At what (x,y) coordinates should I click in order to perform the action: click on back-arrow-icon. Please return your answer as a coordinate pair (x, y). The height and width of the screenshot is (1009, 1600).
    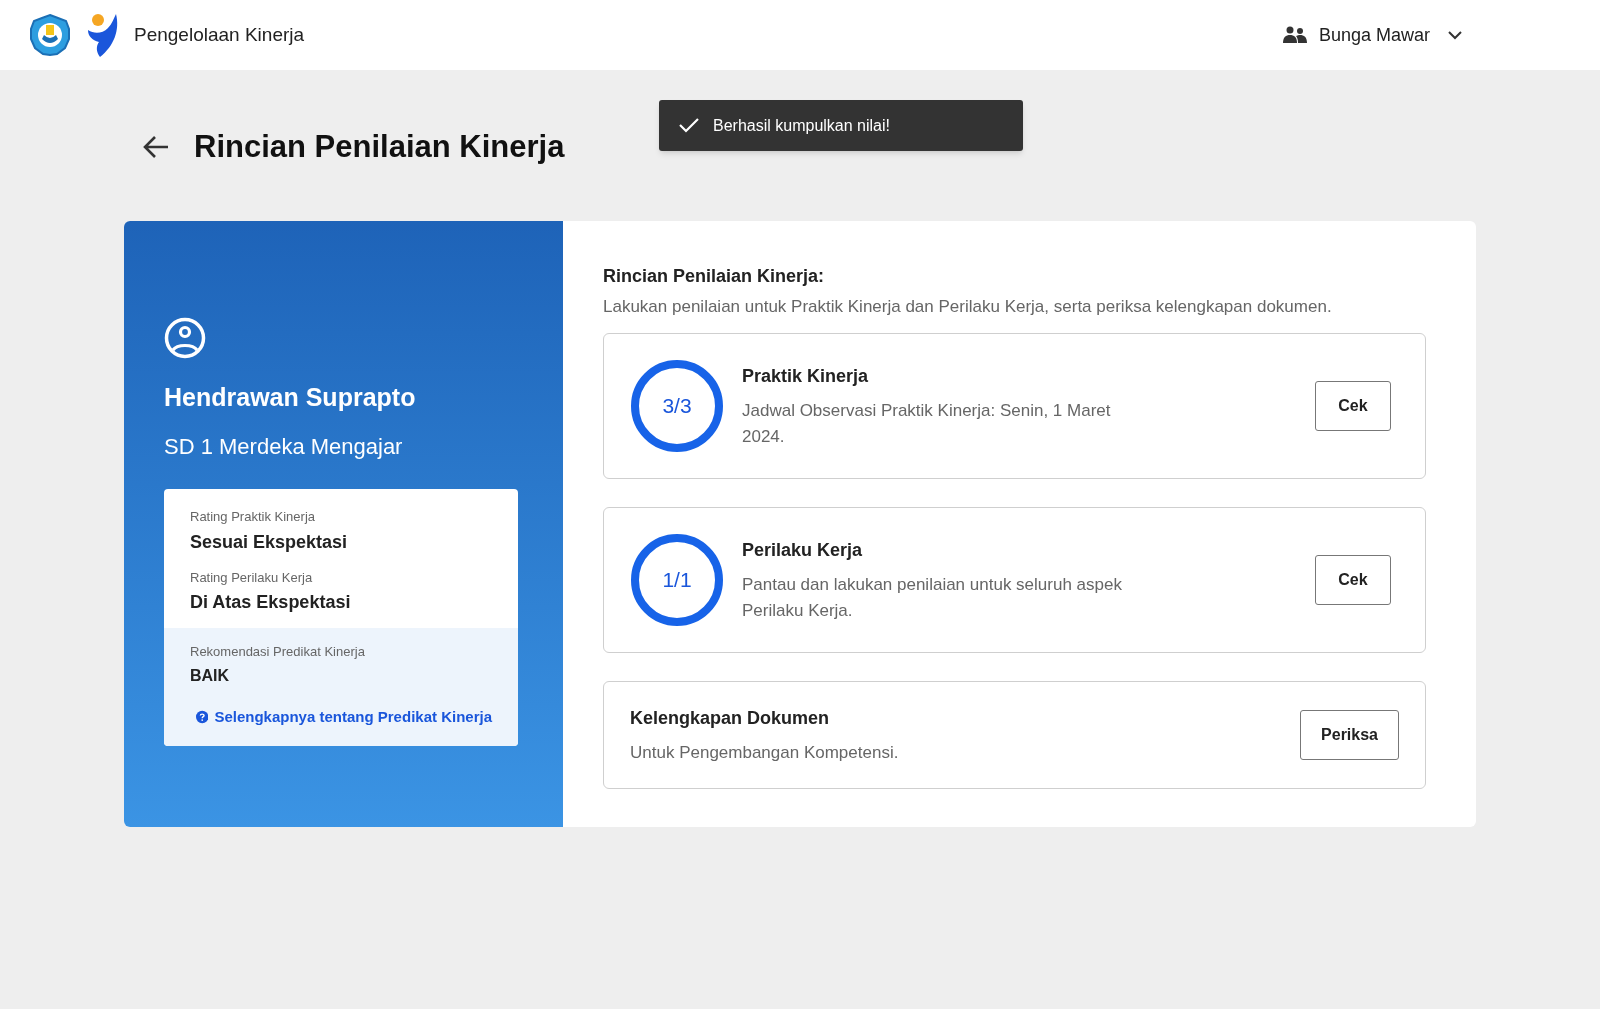
    Looking at the image, I should click on (156, 147).